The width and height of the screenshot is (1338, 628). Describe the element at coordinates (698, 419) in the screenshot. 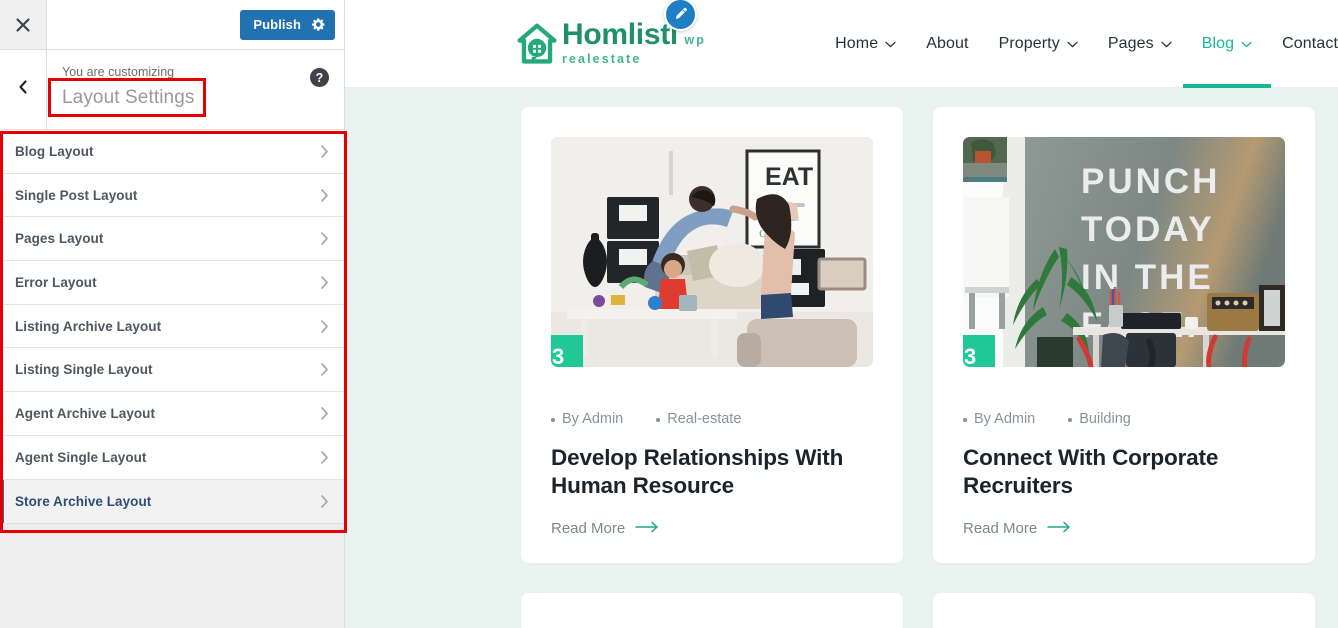

I see `post-category: Real-estate` at that location.